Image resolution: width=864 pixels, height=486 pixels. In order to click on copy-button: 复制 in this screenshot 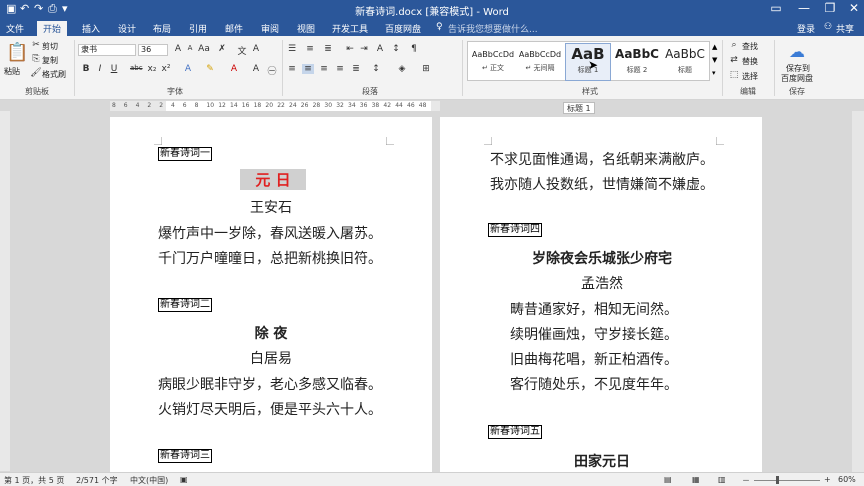, I will do `click(50, 60)`.